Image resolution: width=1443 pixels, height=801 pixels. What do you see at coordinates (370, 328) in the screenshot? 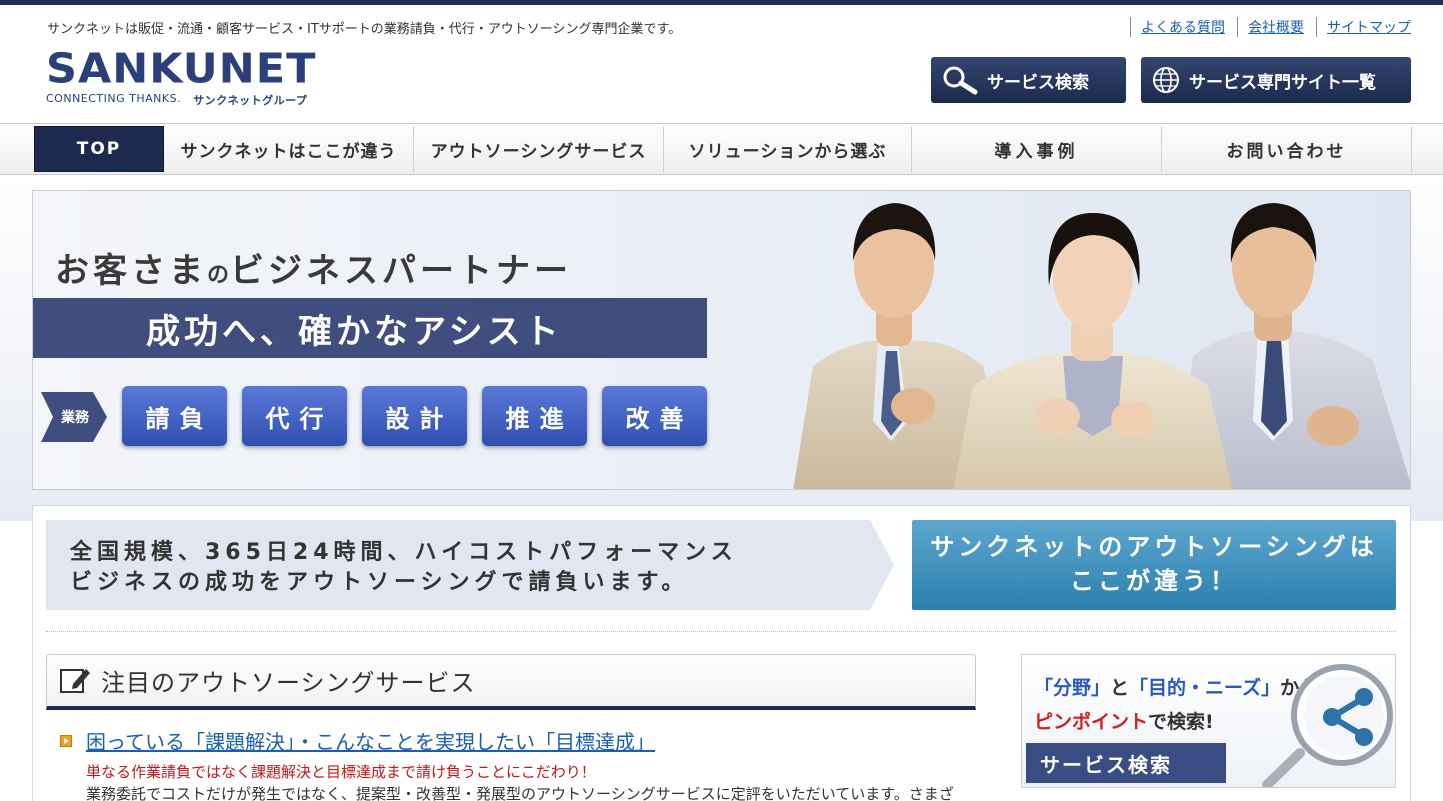
I see `hero-tagline-bar: 成功へ、確かなアシスト` at bounding box center [370, 328].